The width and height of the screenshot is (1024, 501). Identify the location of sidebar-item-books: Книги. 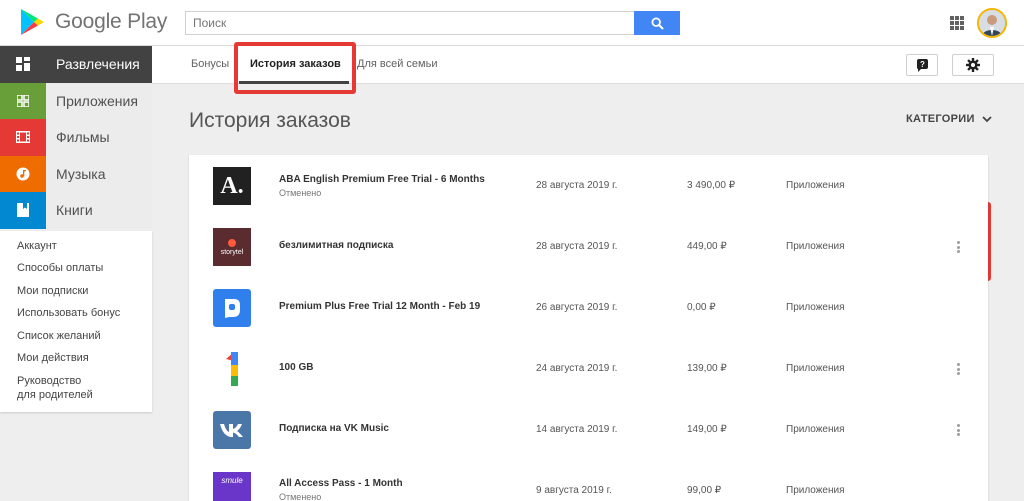
(76, 210).